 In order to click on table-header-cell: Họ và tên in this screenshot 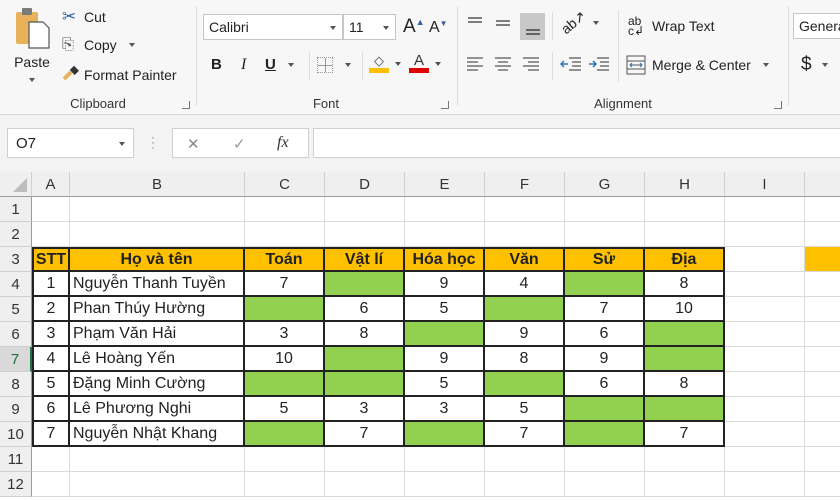, I will do `click(157, 259)`.